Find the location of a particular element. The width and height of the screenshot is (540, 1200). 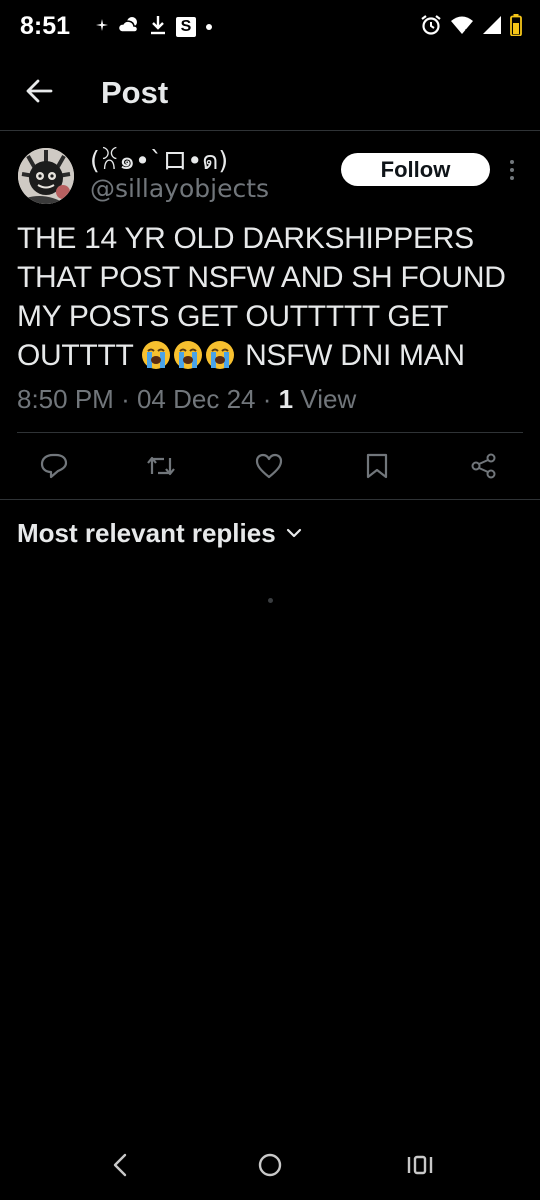

svg-text: x is located at coordinates (467, 30).